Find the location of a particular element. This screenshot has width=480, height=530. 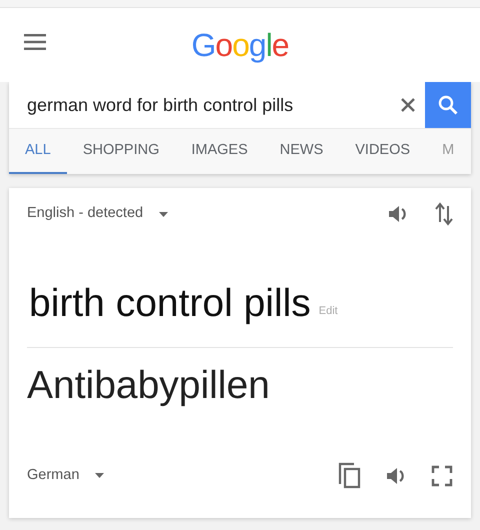

tab: IMAGES is located at coordinates (219, 151).